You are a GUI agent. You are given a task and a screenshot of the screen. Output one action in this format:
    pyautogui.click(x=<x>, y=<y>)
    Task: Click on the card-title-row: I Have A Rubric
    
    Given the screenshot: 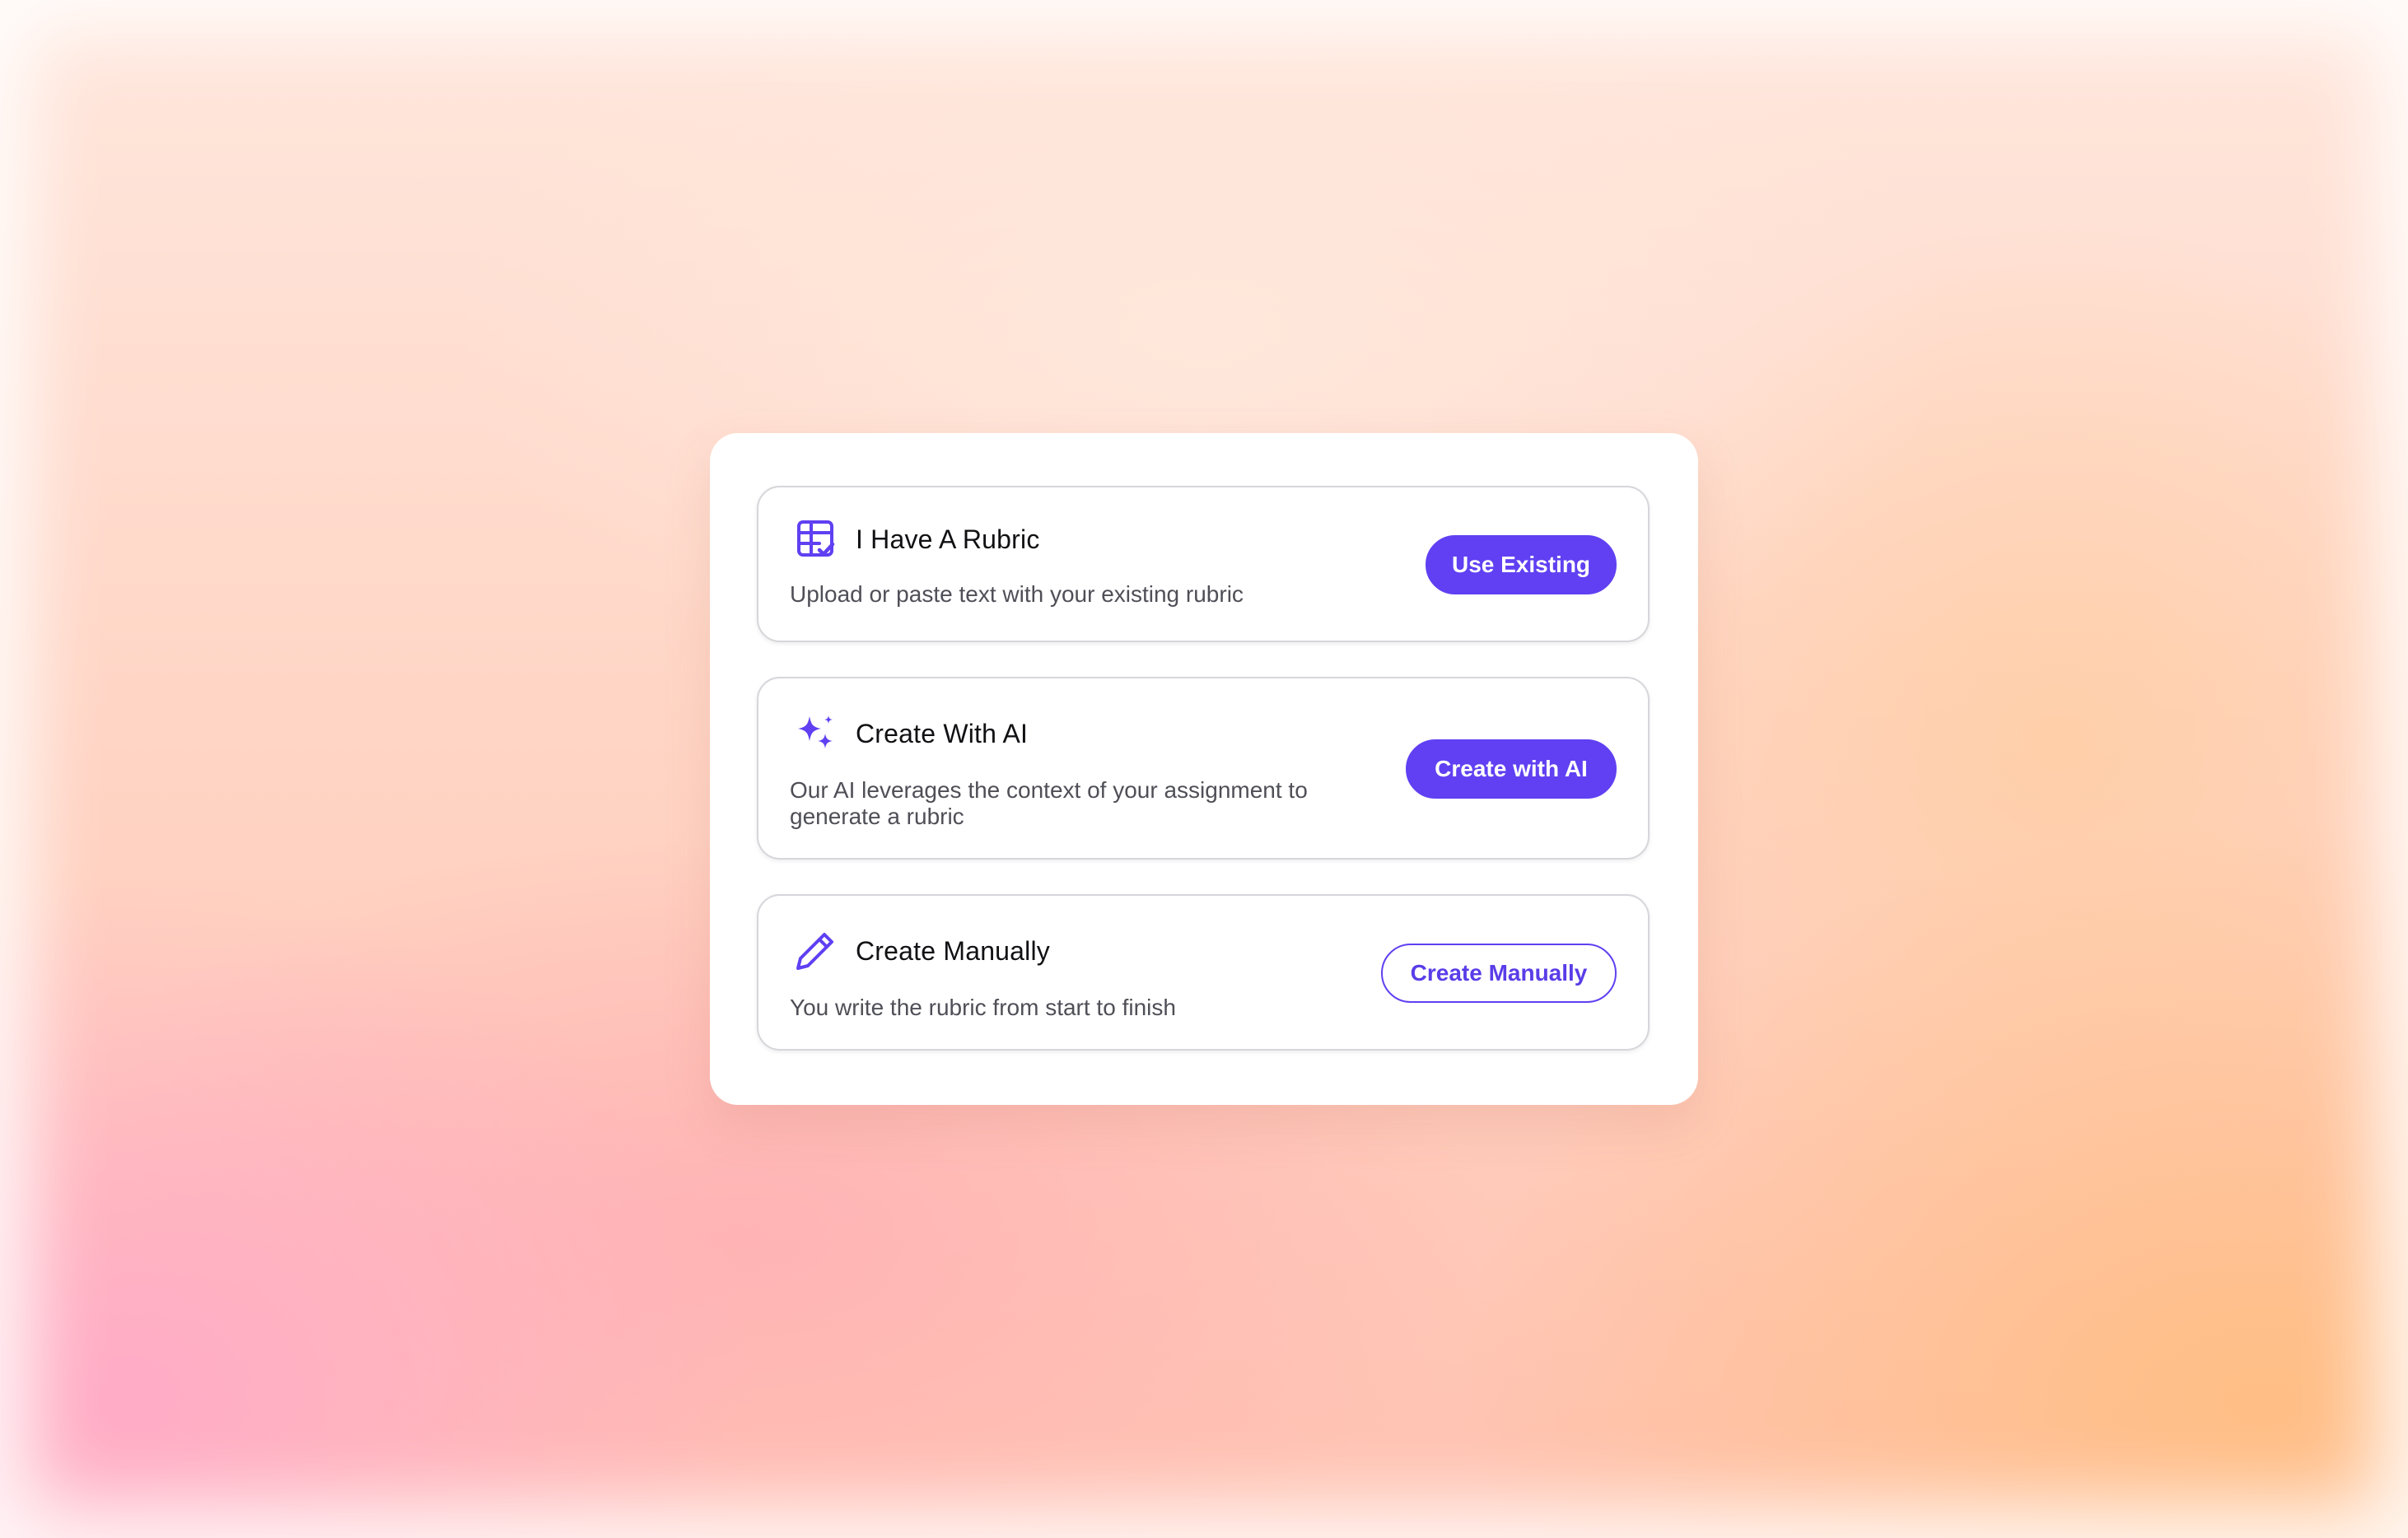 What is the action you would take?
    pyautogui.click(x=917, y=539)
    